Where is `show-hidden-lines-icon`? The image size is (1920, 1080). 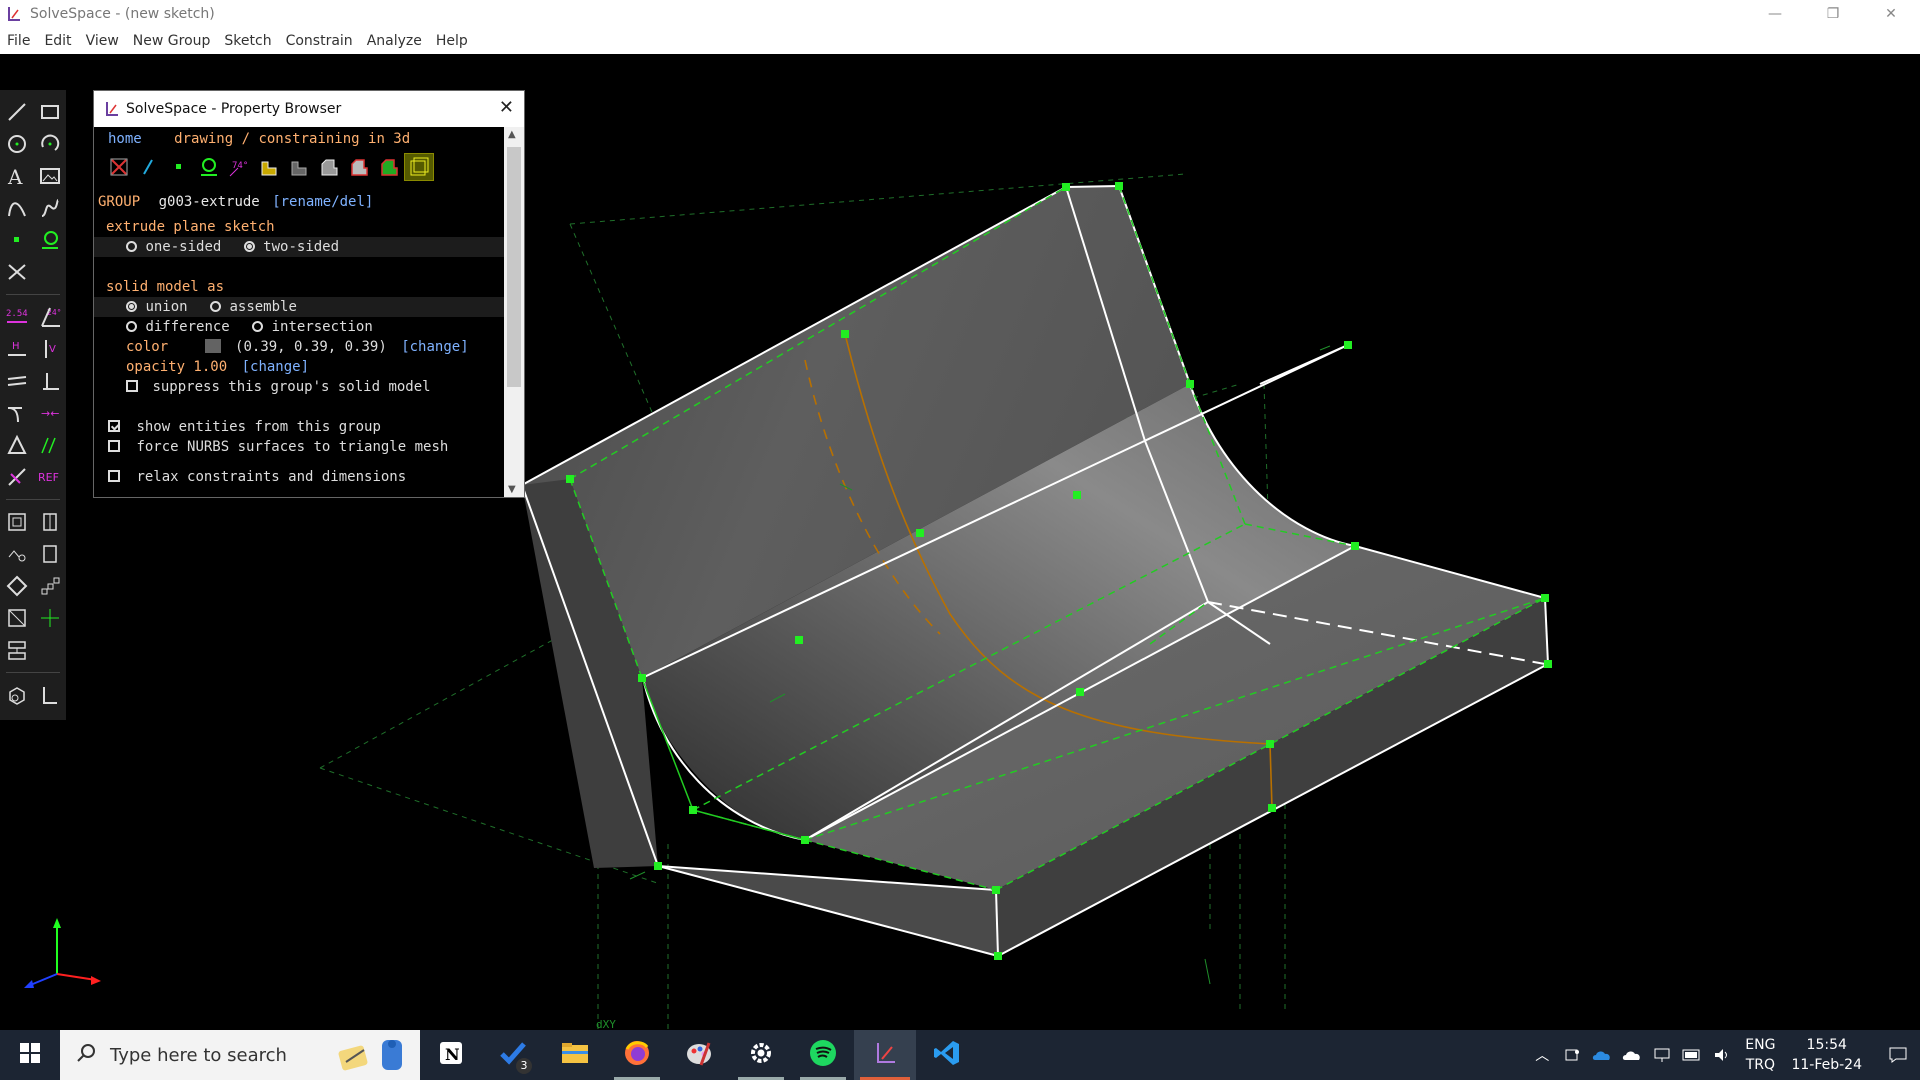
show-hidden-lines-icon is located at coordinates (419, 167).